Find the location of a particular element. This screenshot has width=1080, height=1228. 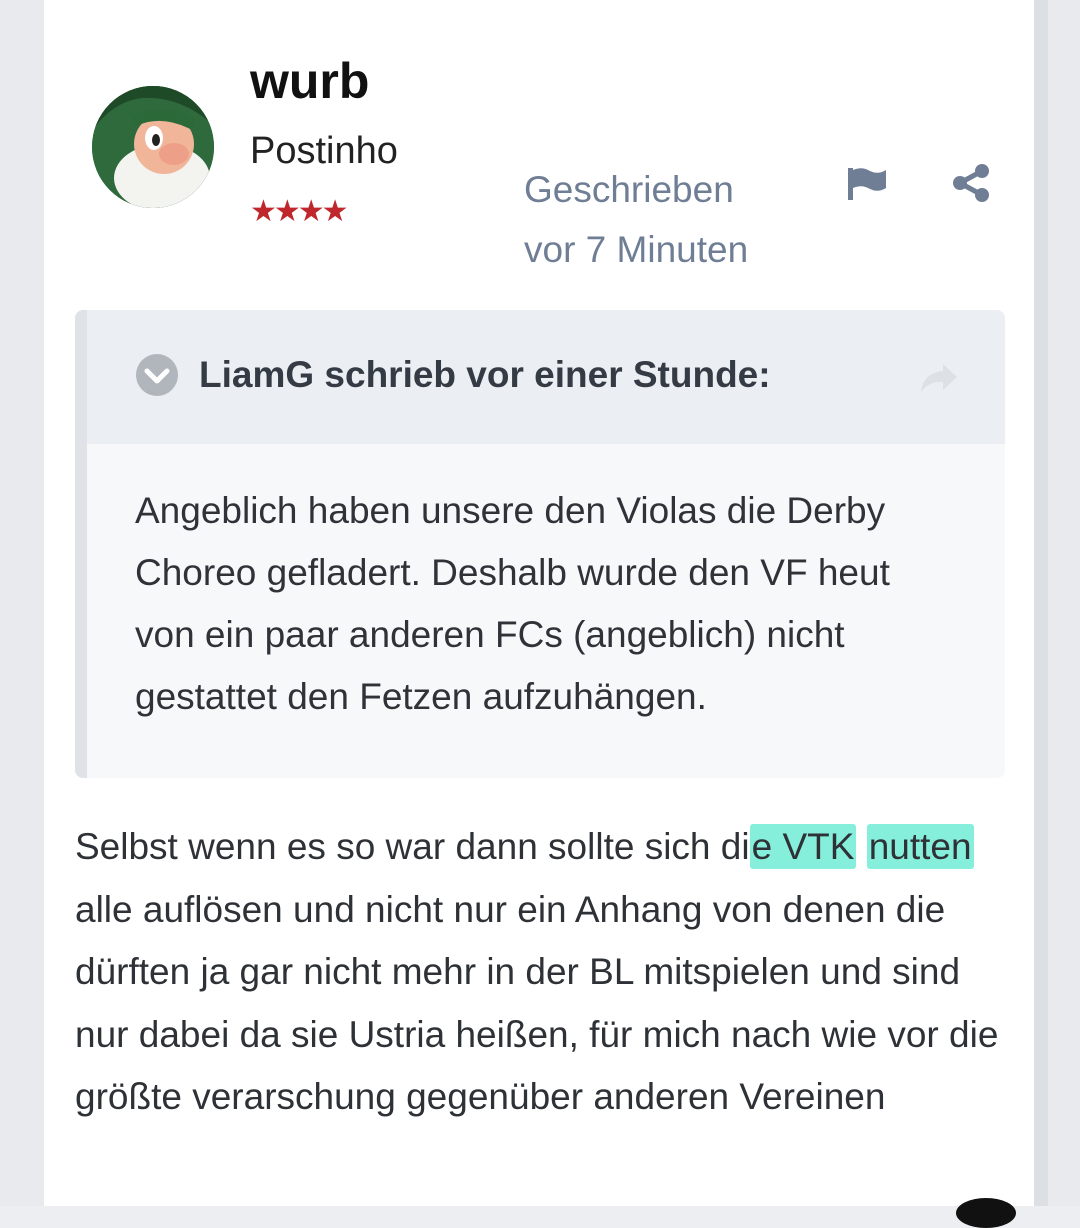

quote-toggle-button is located at coordinates (157, 375).